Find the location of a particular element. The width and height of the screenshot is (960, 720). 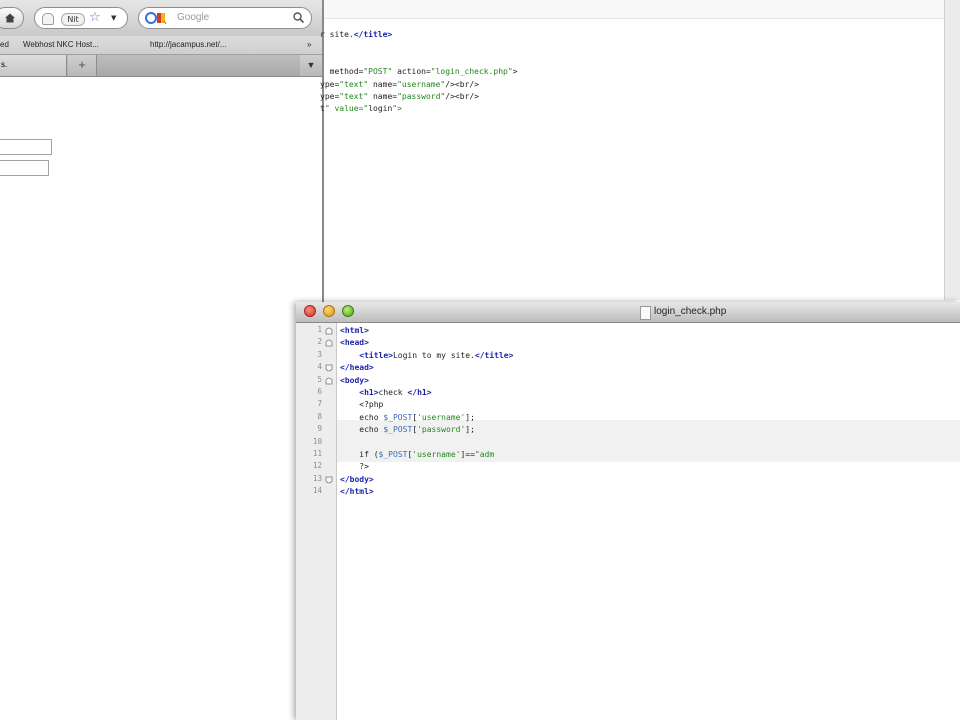

gutter-row: 7 is located at coordinates (316, 405).